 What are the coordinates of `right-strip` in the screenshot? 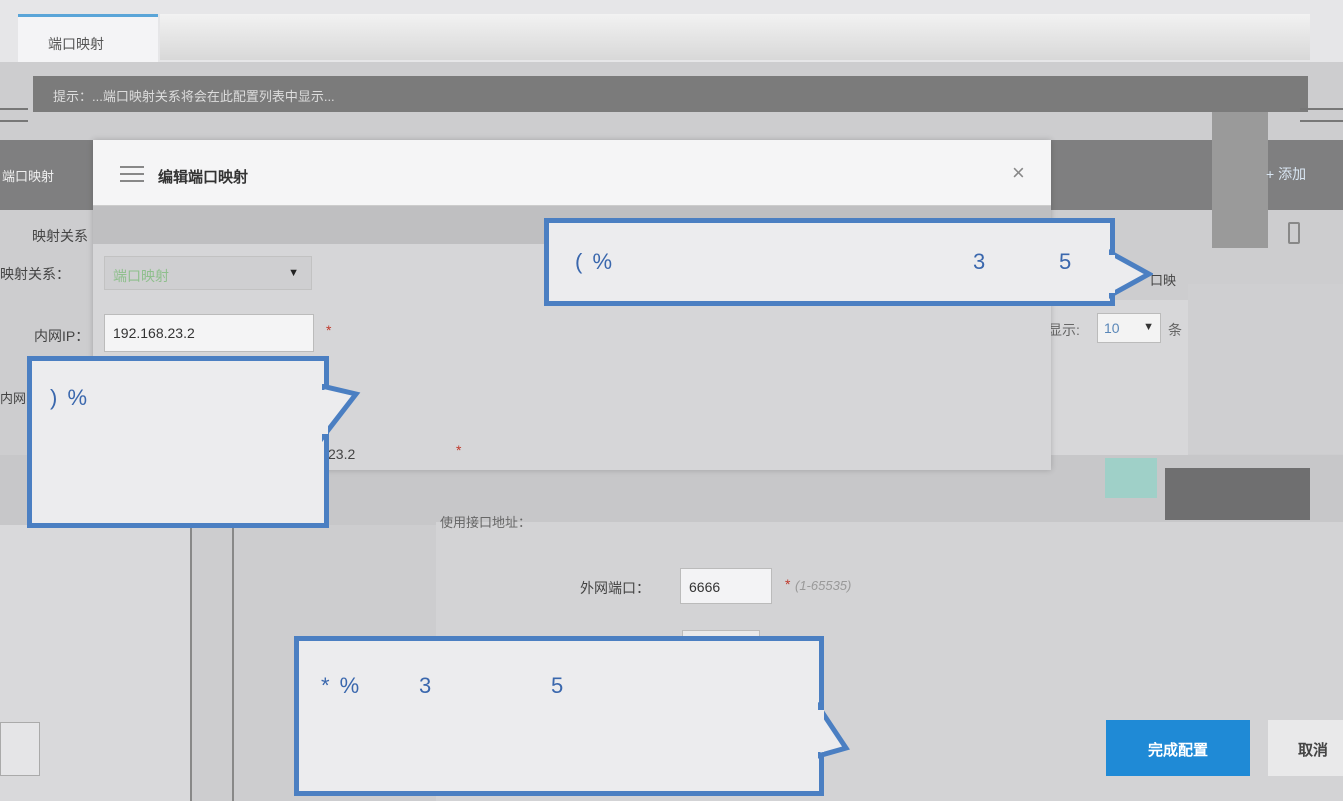 It's located at (1265, 369).